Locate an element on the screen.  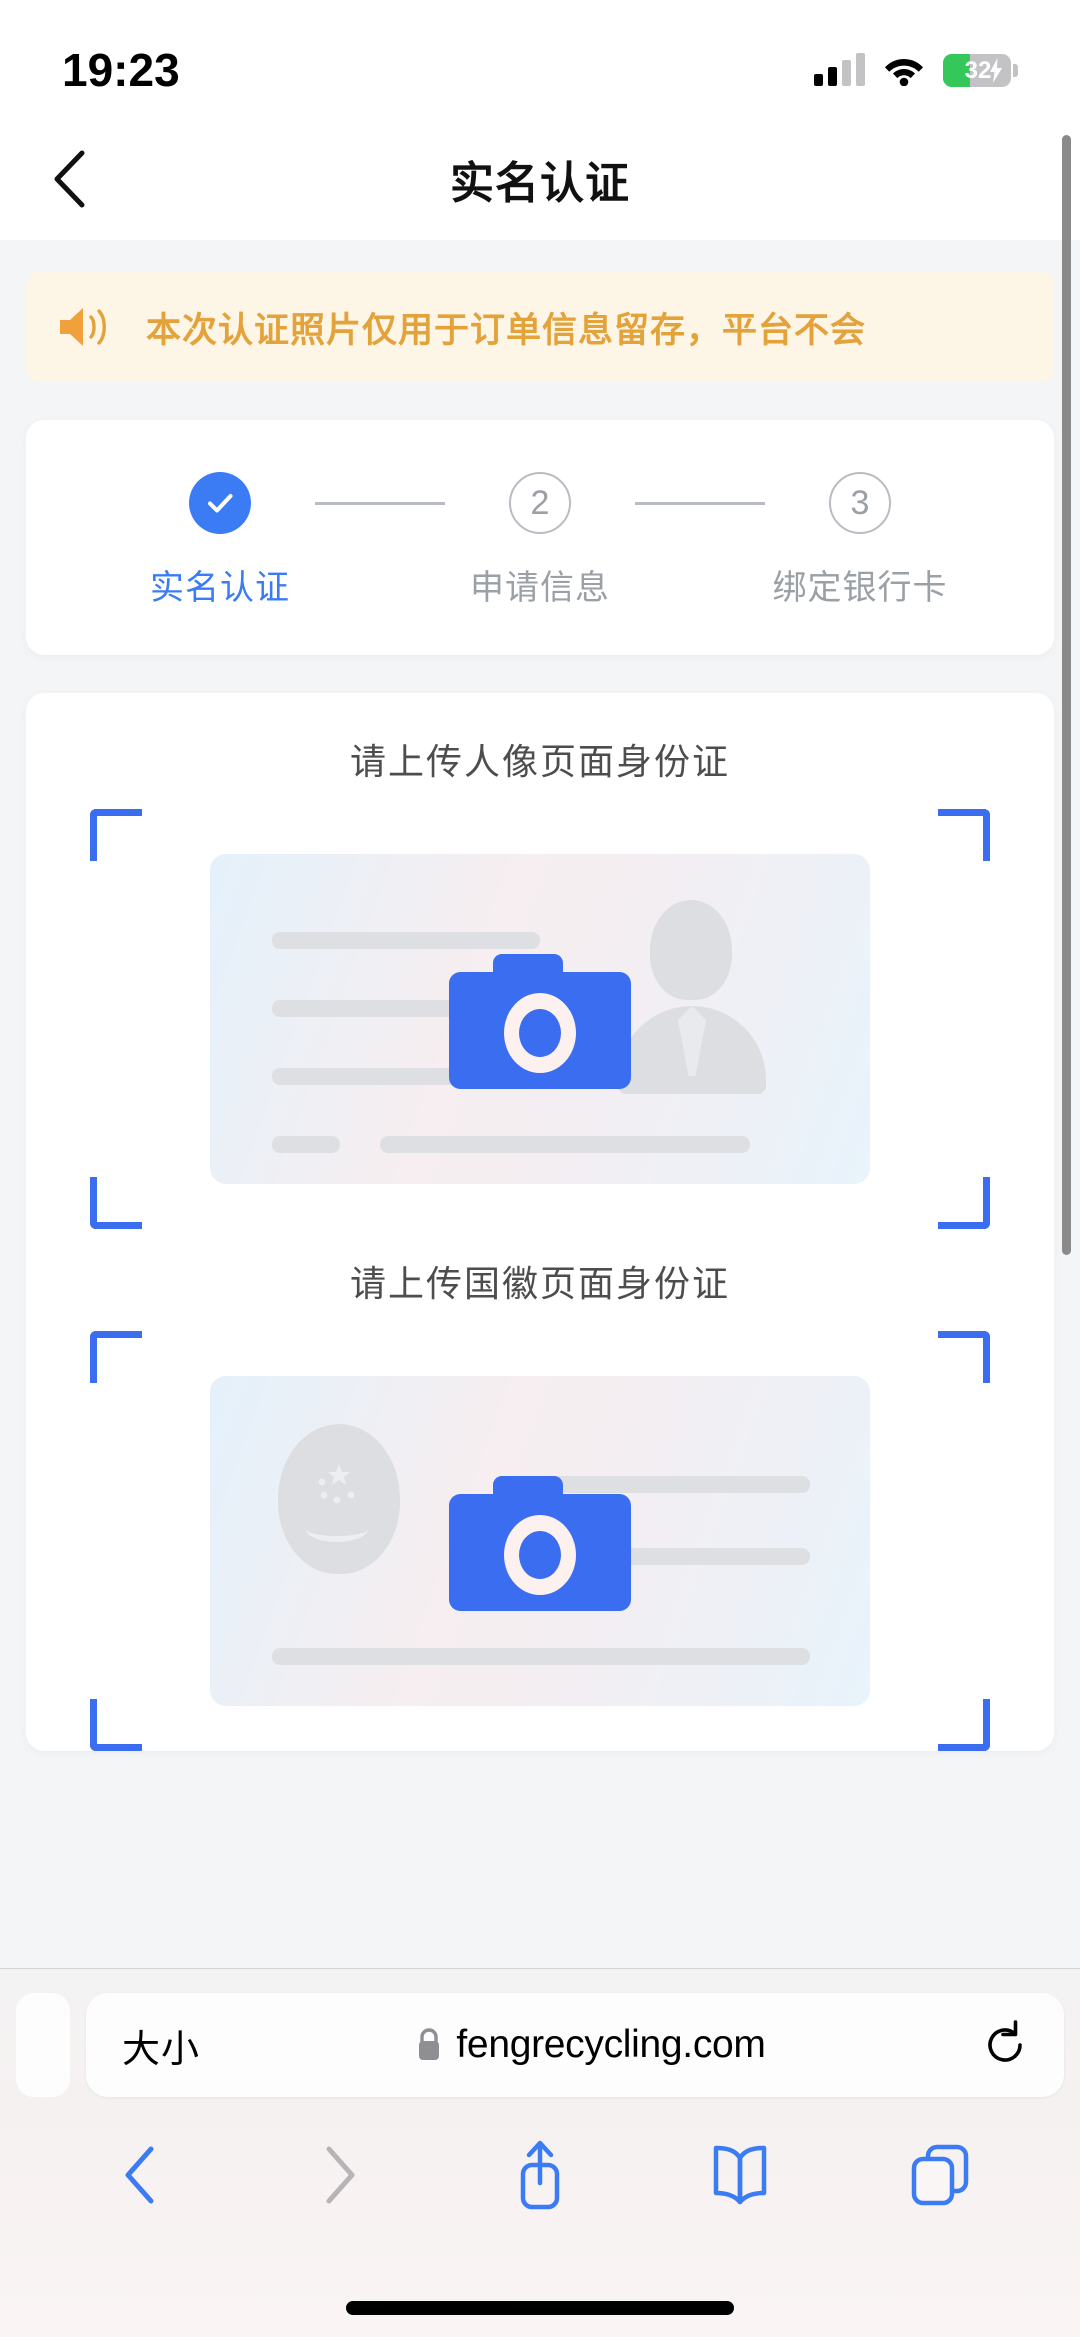
emblem-stars-icon is located at coordinates (336, 1484).